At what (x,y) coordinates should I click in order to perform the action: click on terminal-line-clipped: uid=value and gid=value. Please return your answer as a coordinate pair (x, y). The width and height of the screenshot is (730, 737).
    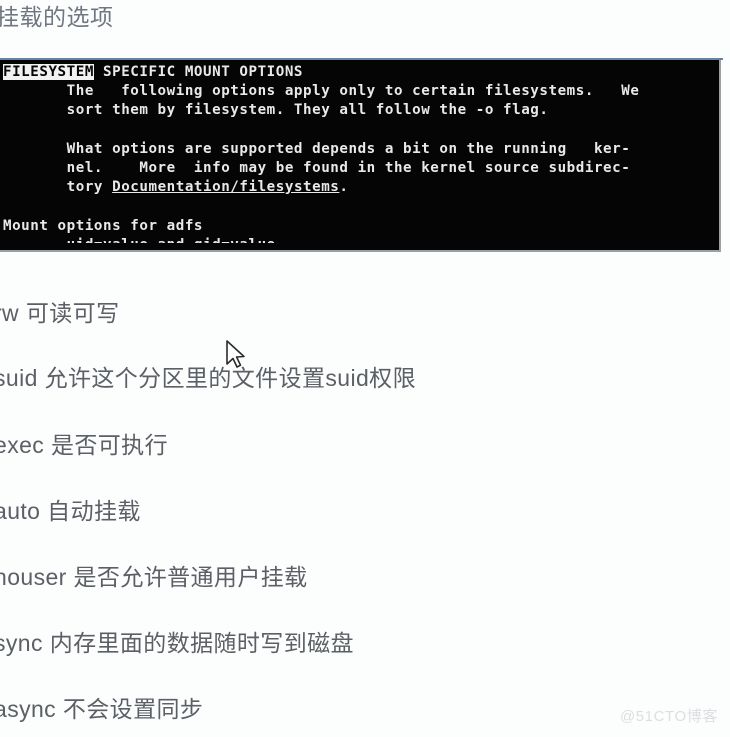
    Looking at the image, I should click on (359, 239).